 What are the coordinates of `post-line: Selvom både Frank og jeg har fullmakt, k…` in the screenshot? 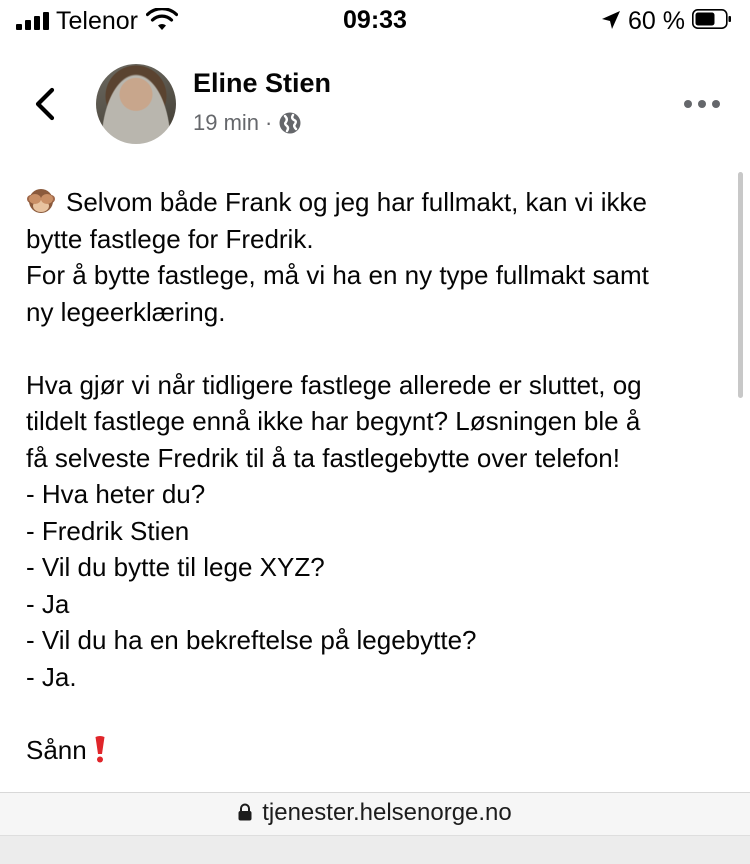 It's located at (376, 202).